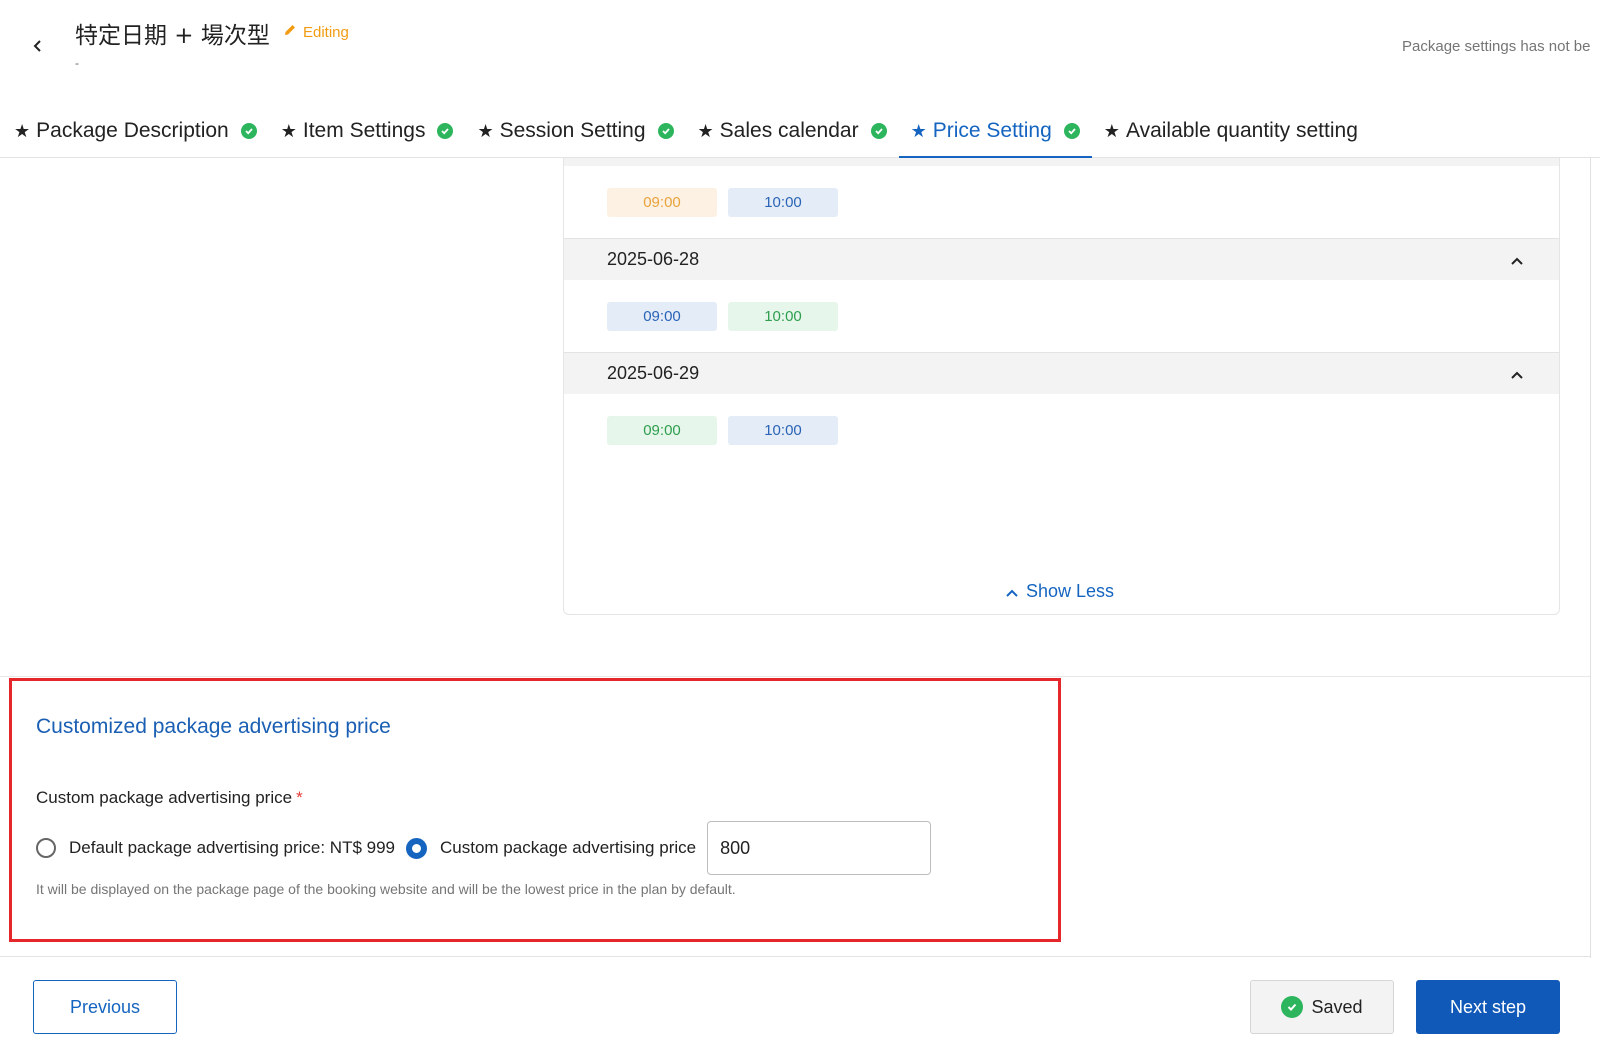 Image resolution: width=1600 pixels, height=1054 pixels. Describe the element at coordinates (46, 848) in the screenshot. I see `default-price-radio` at that location.